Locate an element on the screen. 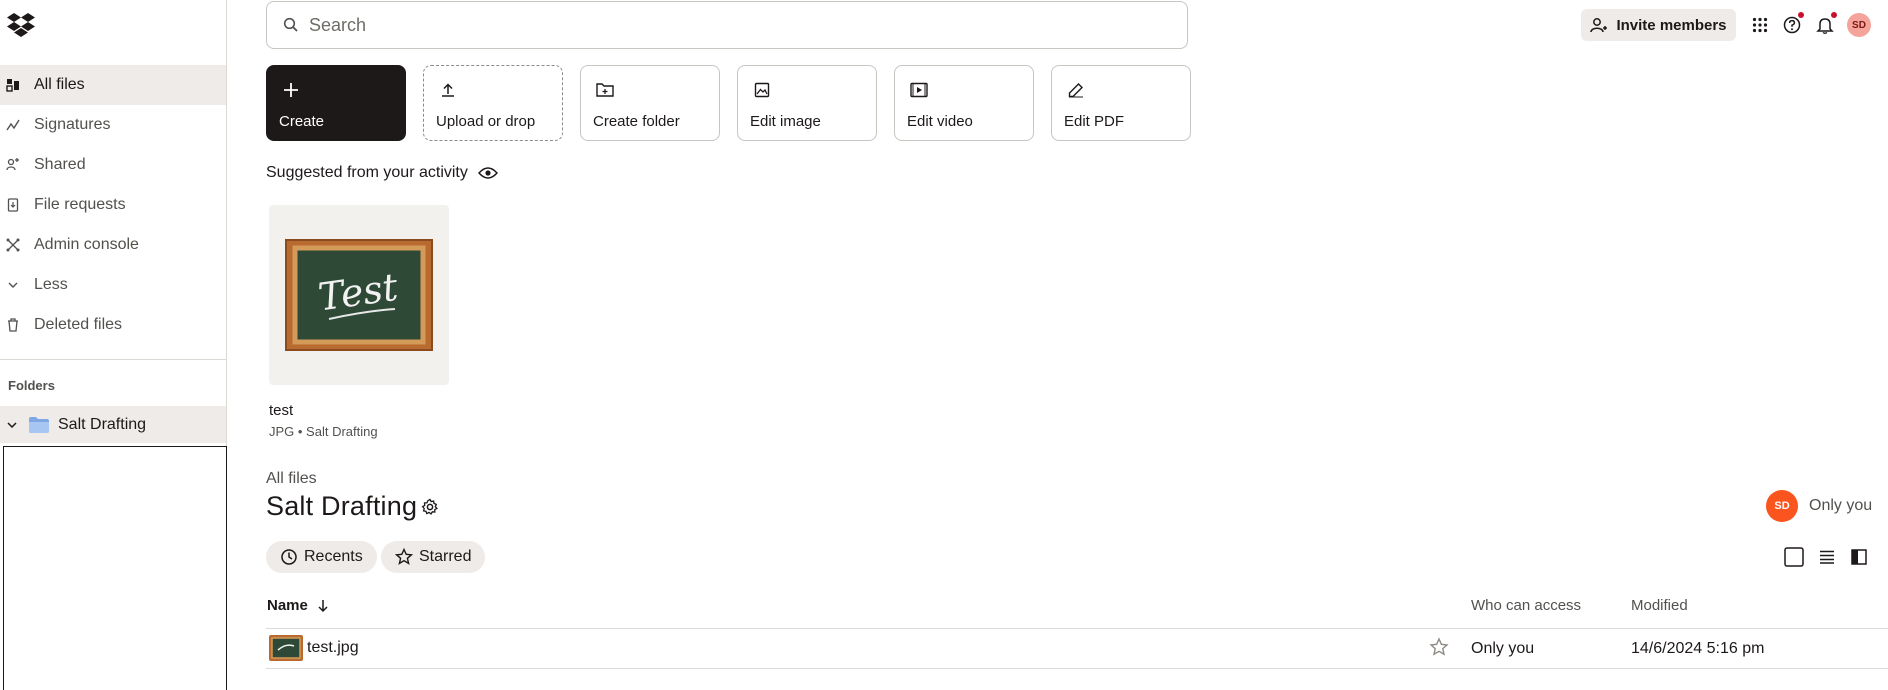 This screenshot has width=1888, height=690. upload-icon is located at coordinates (448, 90).